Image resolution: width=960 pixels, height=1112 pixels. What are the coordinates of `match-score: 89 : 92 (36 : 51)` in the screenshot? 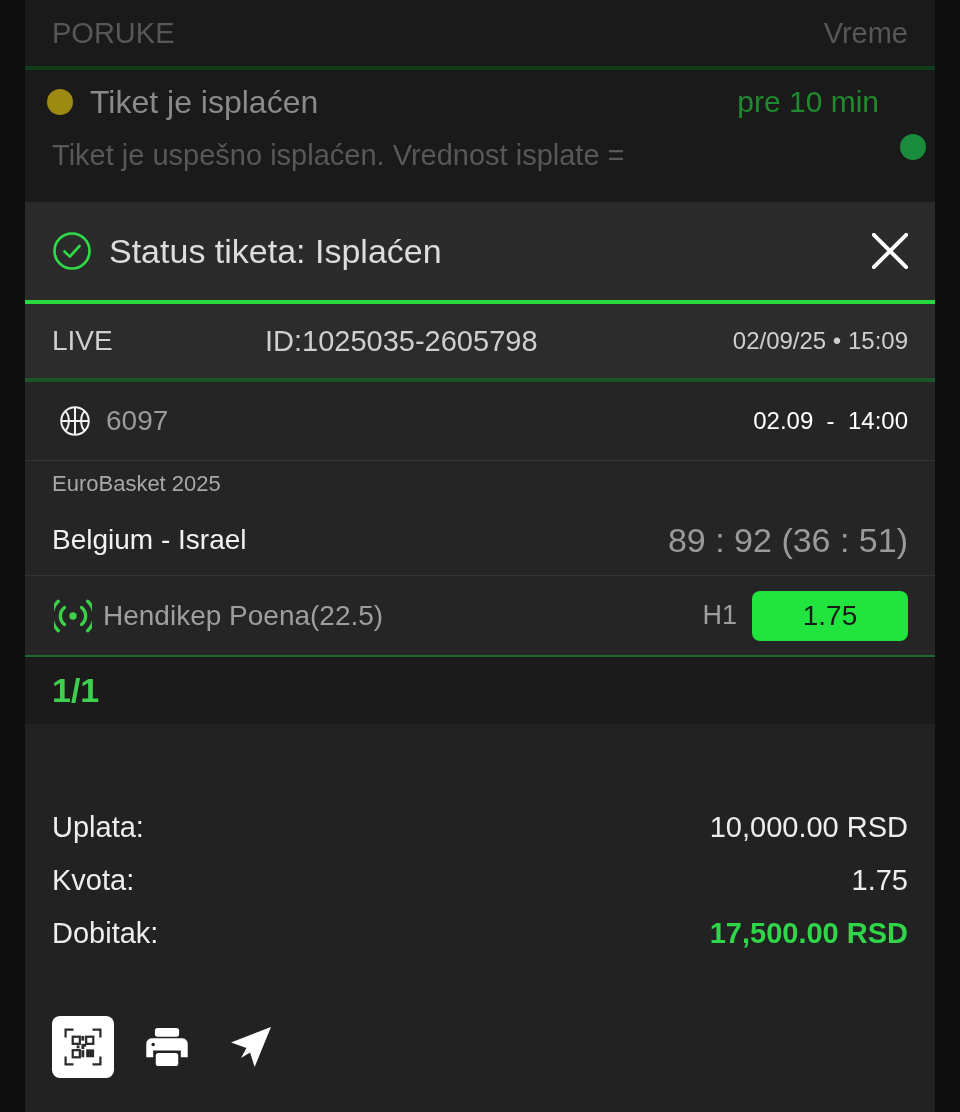 It's located at (787, 540).